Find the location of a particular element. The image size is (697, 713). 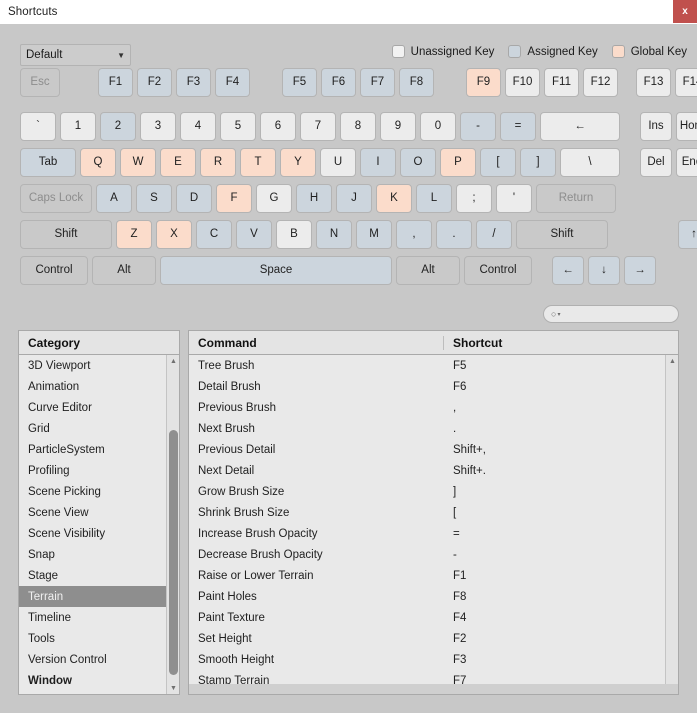

key-l: L is located at coordinates (434, 198).